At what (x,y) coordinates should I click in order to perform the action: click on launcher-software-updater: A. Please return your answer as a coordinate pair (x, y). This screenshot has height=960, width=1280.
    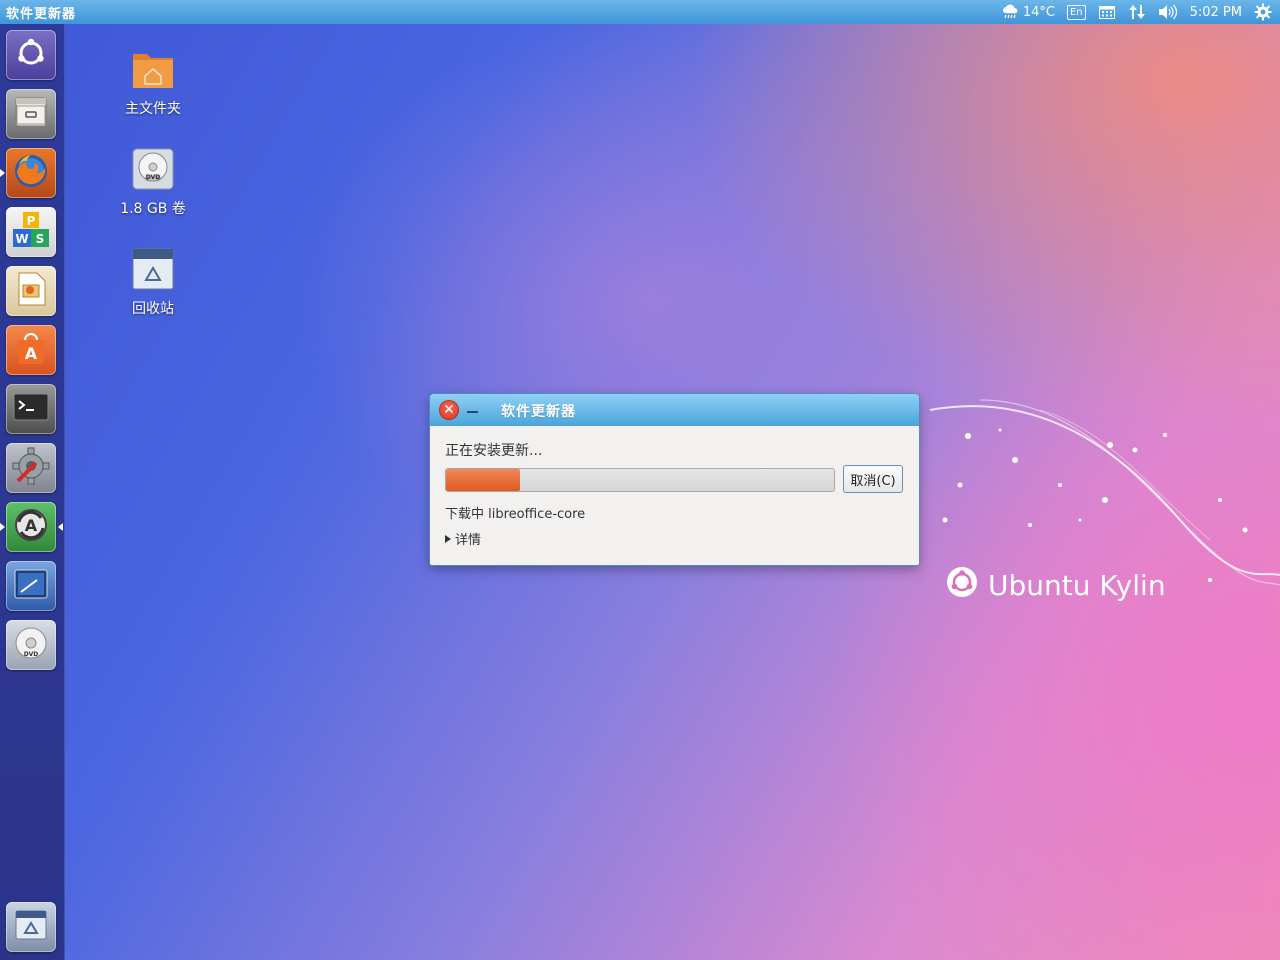
    Looking at the image, I should click on (31, 527).